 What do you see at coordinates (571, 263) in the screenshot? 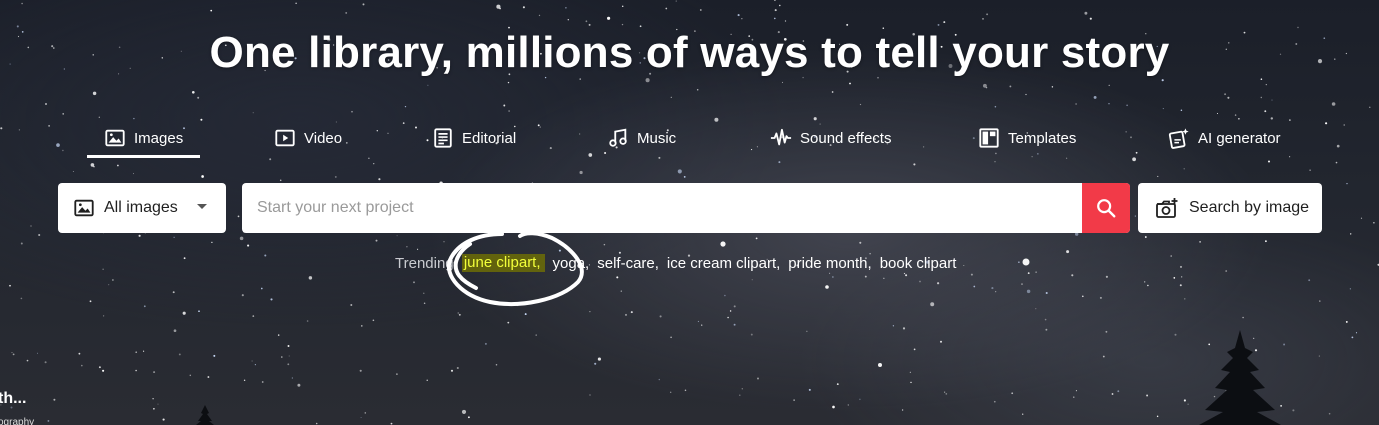
I see `trending-term: yoga,` at bounding box center [571, 263].